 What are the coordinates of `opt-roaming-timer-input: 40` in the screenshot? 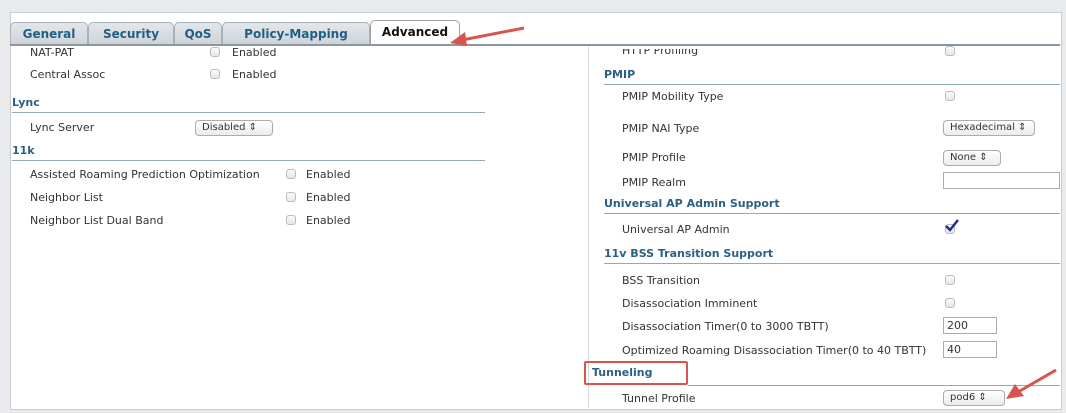 It's located at (970, 349).